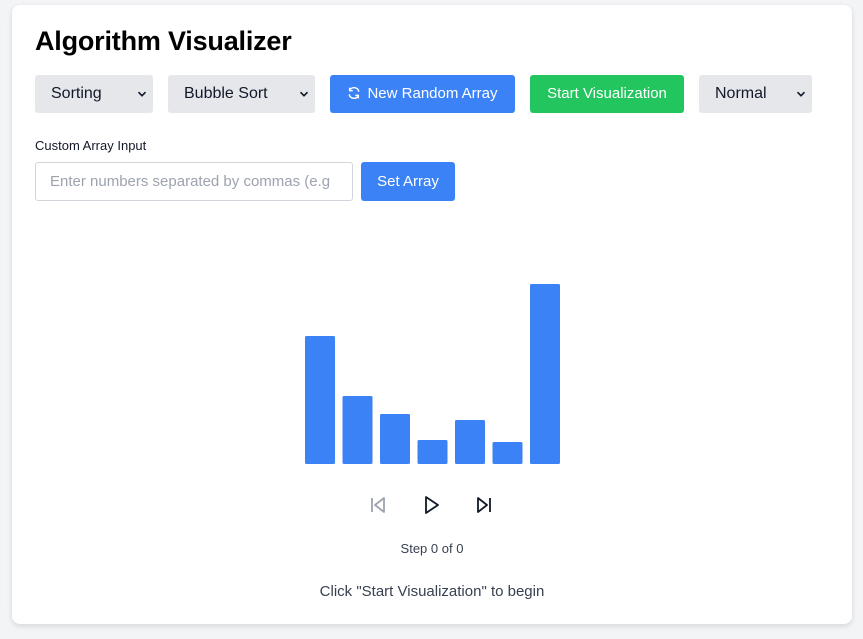 This screenshot has height=639, width=863. Describe the element at coordinates (226, 93) in the screenshot. I see `algorithm-select-value: Bubble Sort` at that location.